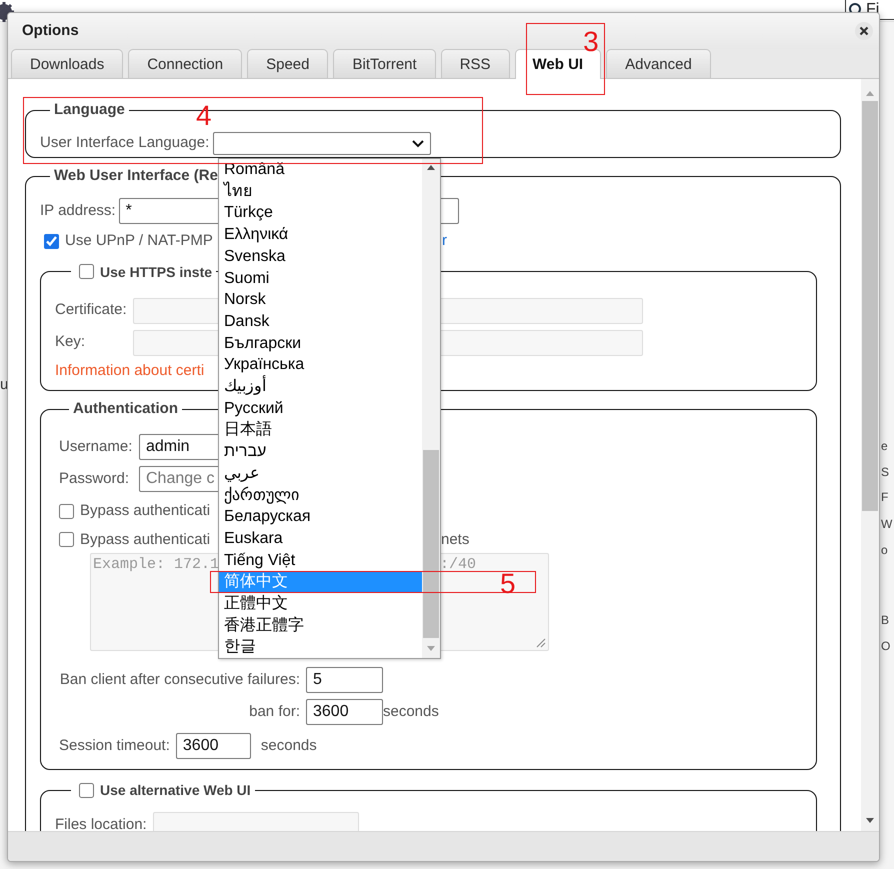 The image size is (894, 869). Describe the element at coordinates (884, 550) in the screenshot. I see `background-text: o` at that location.